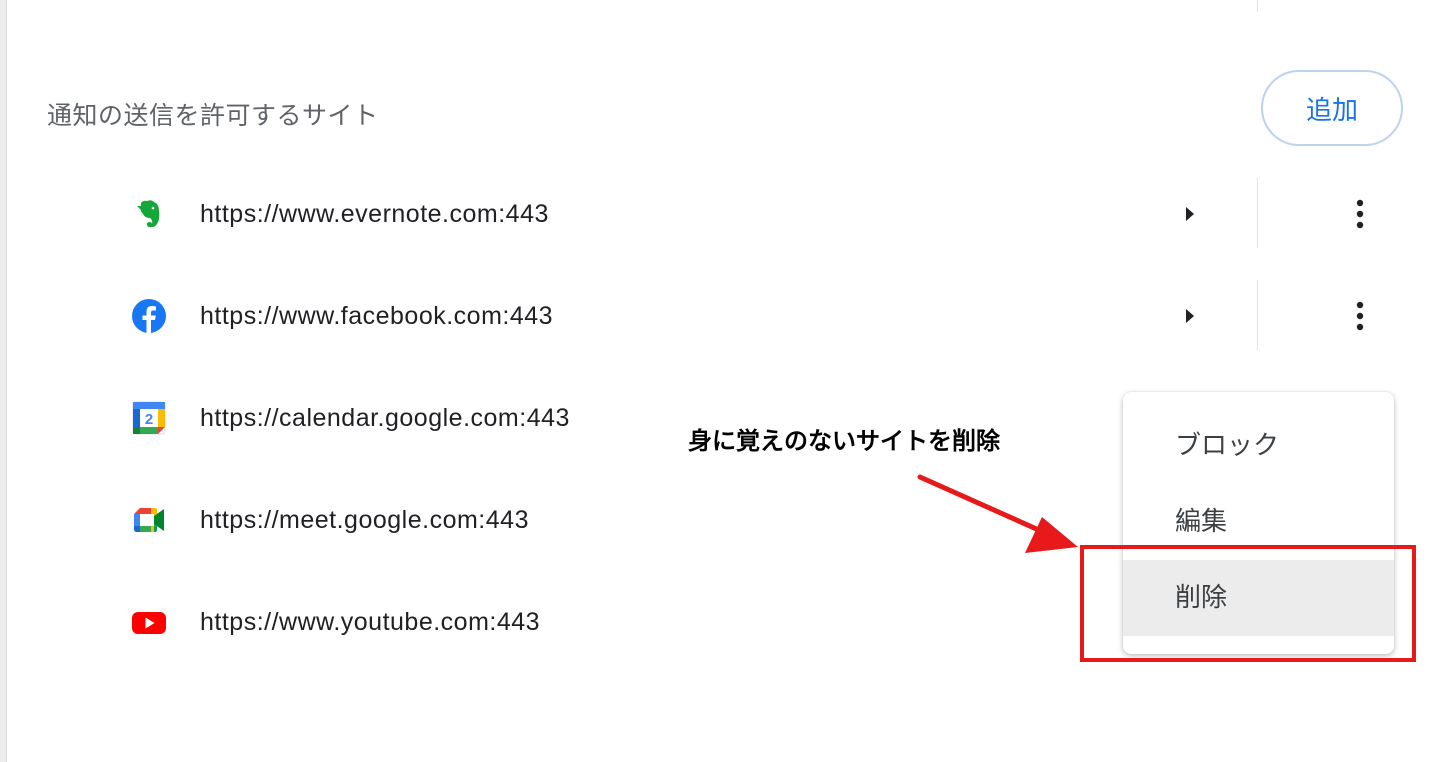 Image resolution: width=1440 pixels, height=762 pixels. Describe the element at coordinates (385, 418) in the screenshot. I see `site-url: https://calendar.google.com:443` at that location.